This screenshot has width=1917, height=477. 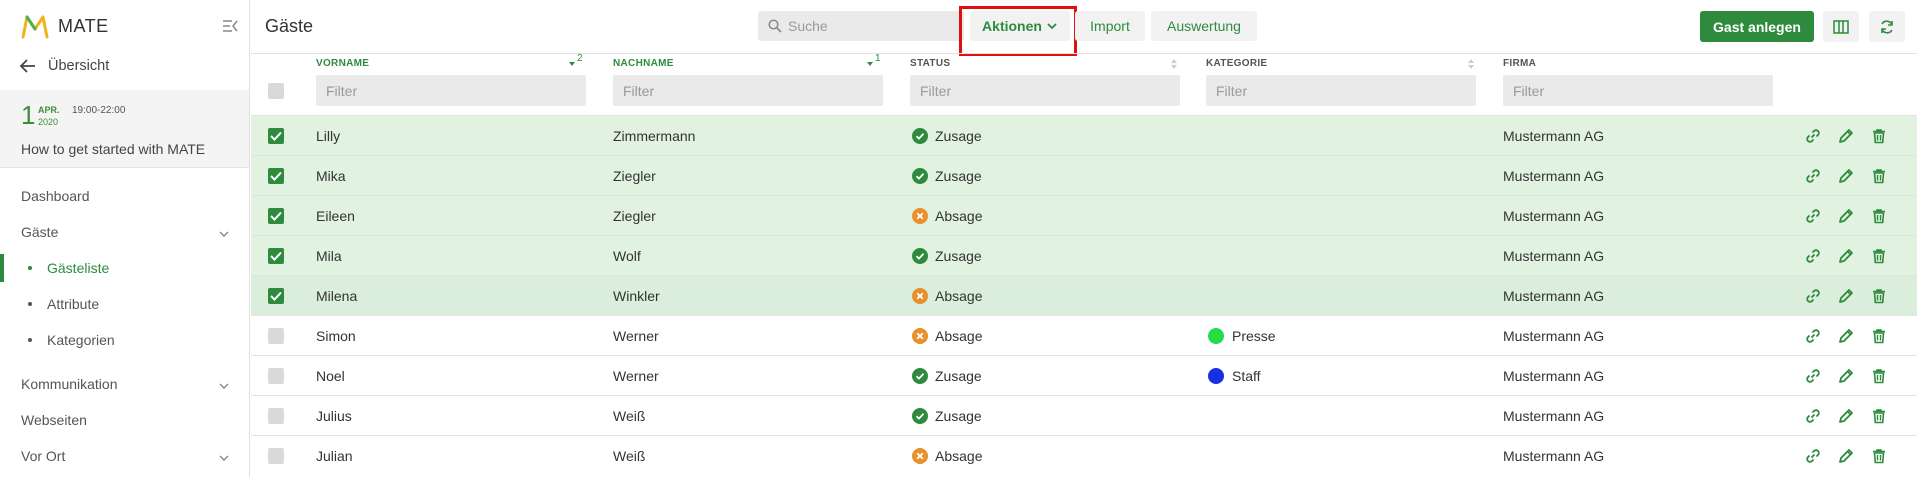 I want to click on kategorie-text: Presse, so click(x=1254, y=336).